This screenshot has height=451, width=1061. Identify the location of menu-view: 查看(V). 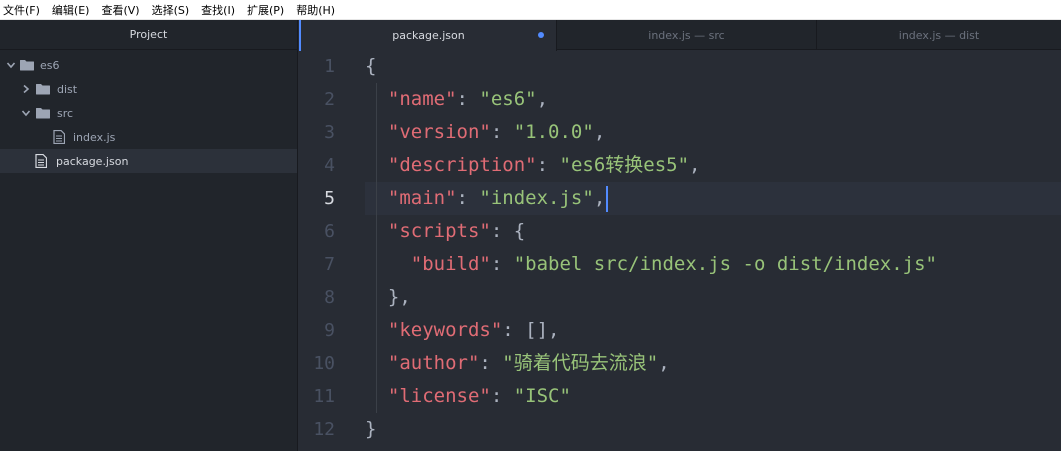
(120, 10).